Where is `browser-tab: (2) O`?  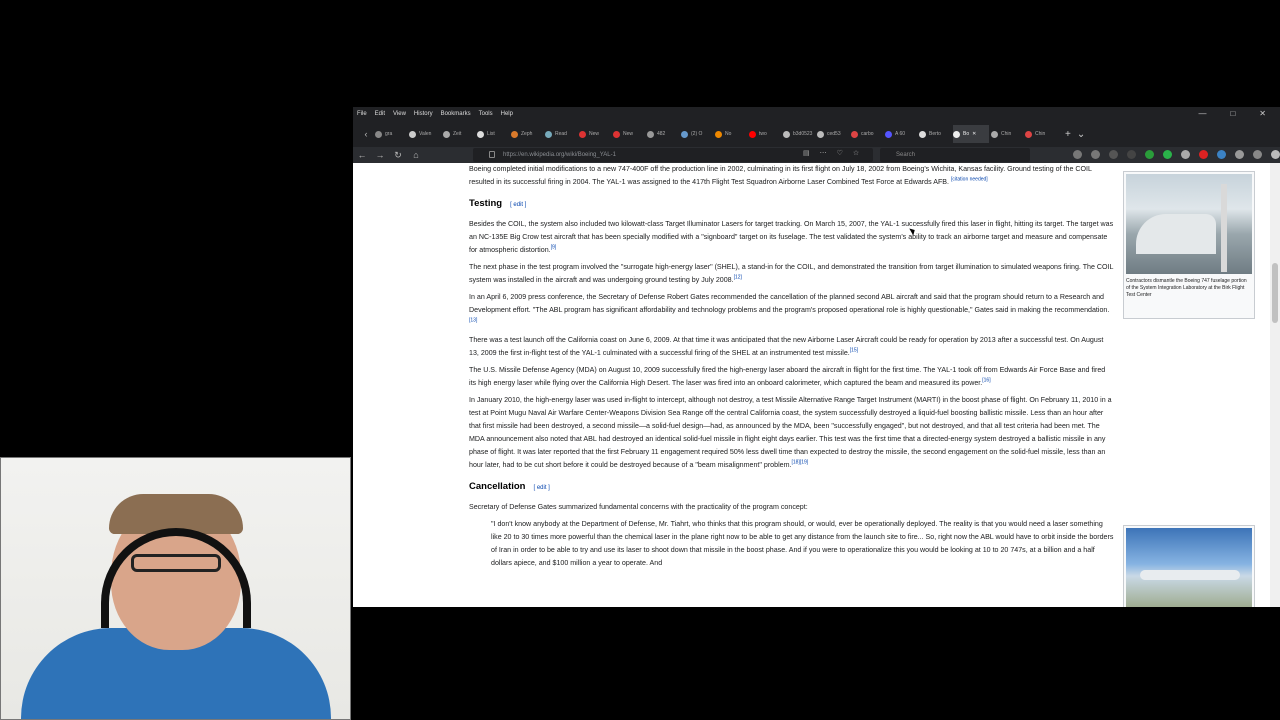
browser-tab: (2) O is located at coordinates (697, 134).